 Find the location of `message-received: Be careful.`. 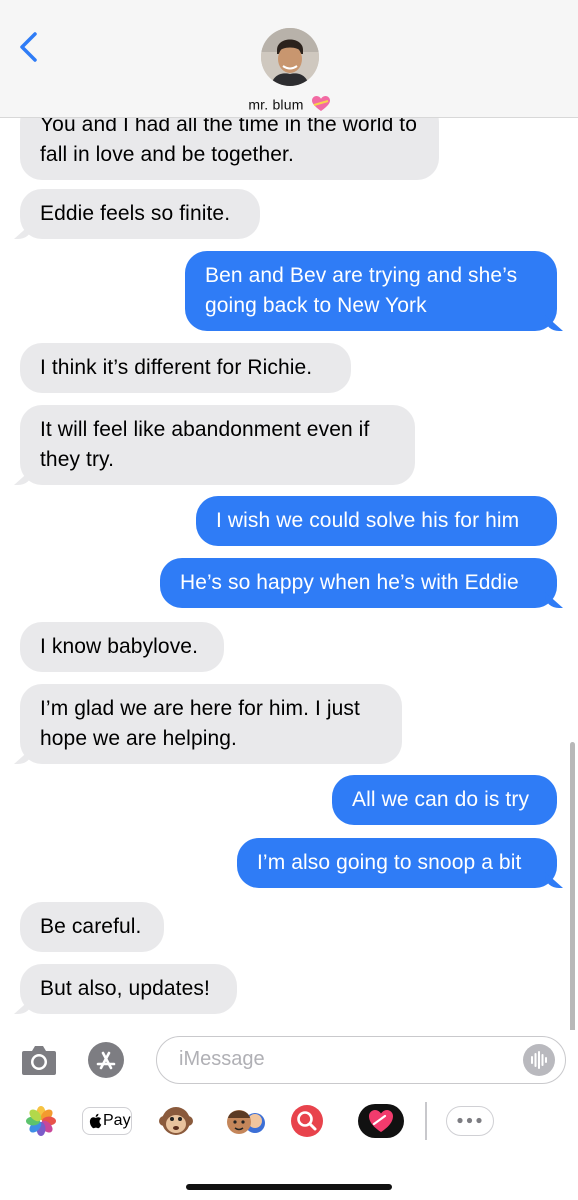

message-received: Be careful. is located at coordinates (92, 927).